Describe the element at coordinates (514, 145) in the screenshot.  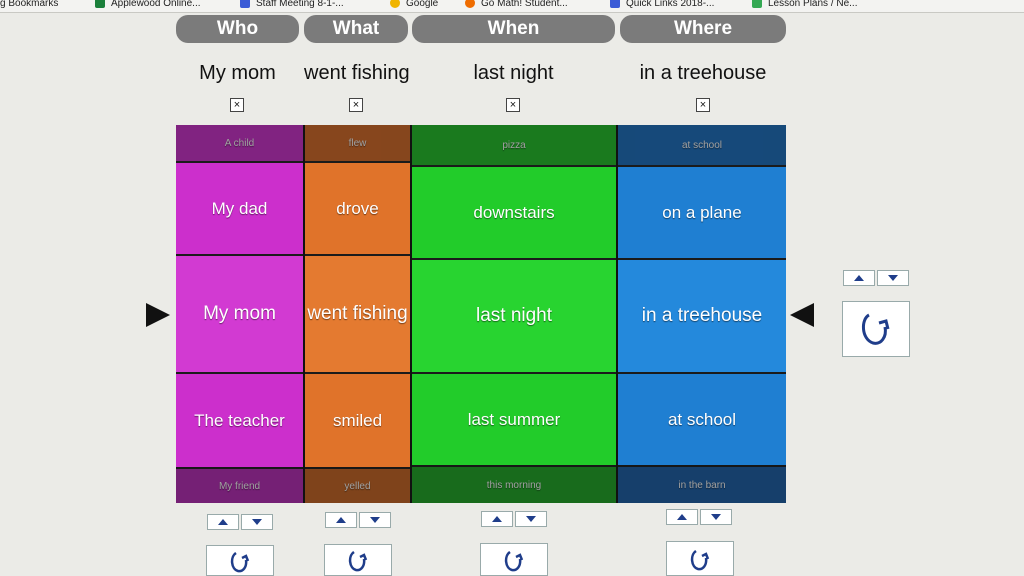
I see `reel-cell: pizza` at that location.